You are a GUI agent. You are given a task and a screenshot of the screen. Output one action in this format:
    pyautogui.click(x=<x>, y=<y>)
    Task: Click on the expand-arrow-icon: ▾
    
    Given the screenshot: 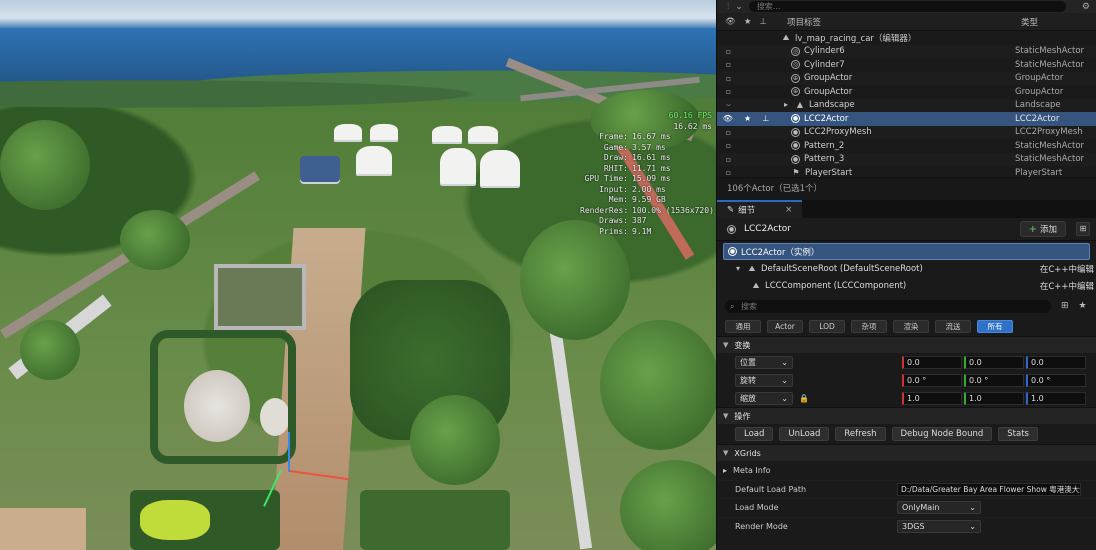 What is the action you would take?
    pyautogui.click(x=738, y=269)
    